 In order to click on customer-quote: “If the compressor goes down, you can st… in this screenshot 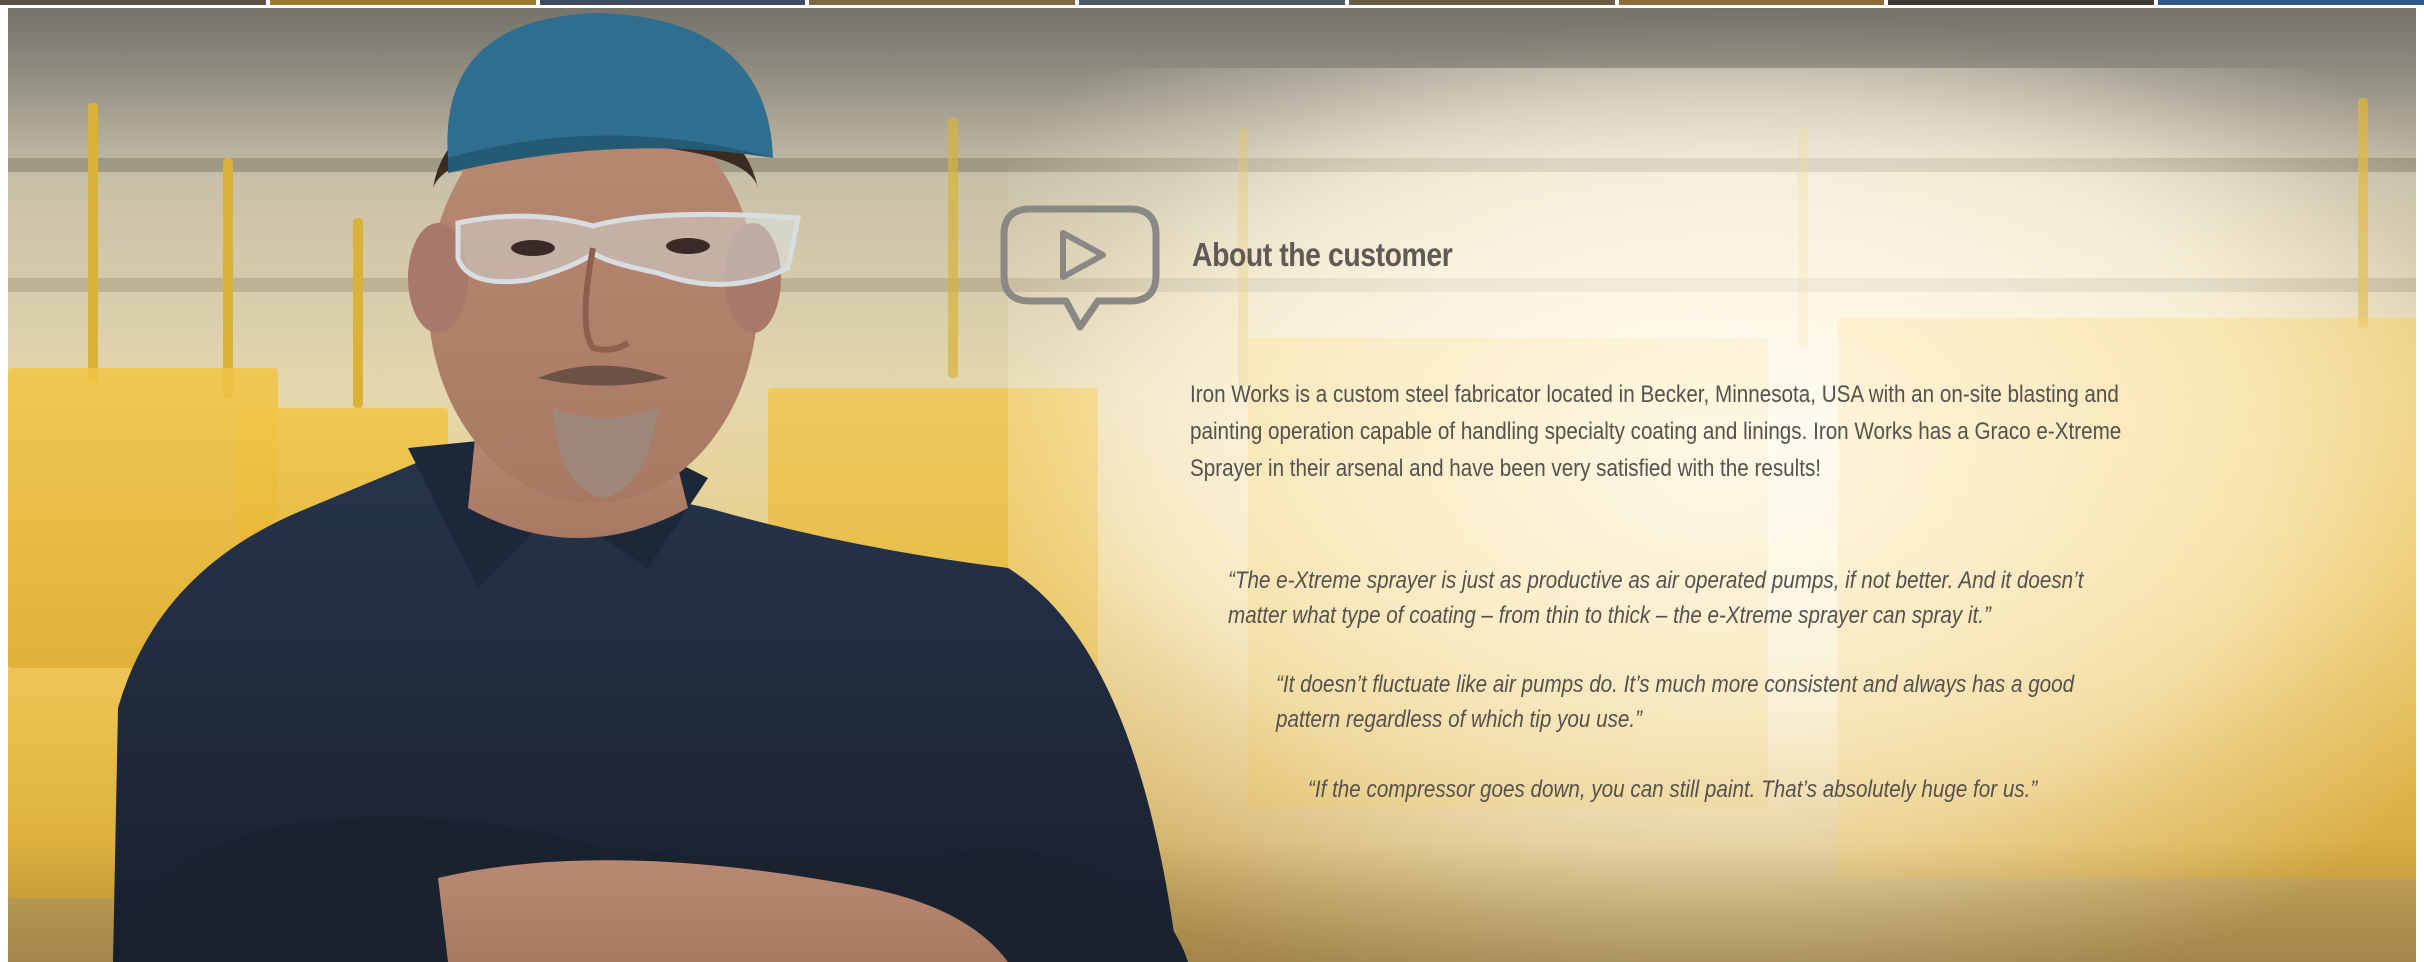, I will do `click(1673, 789)`.